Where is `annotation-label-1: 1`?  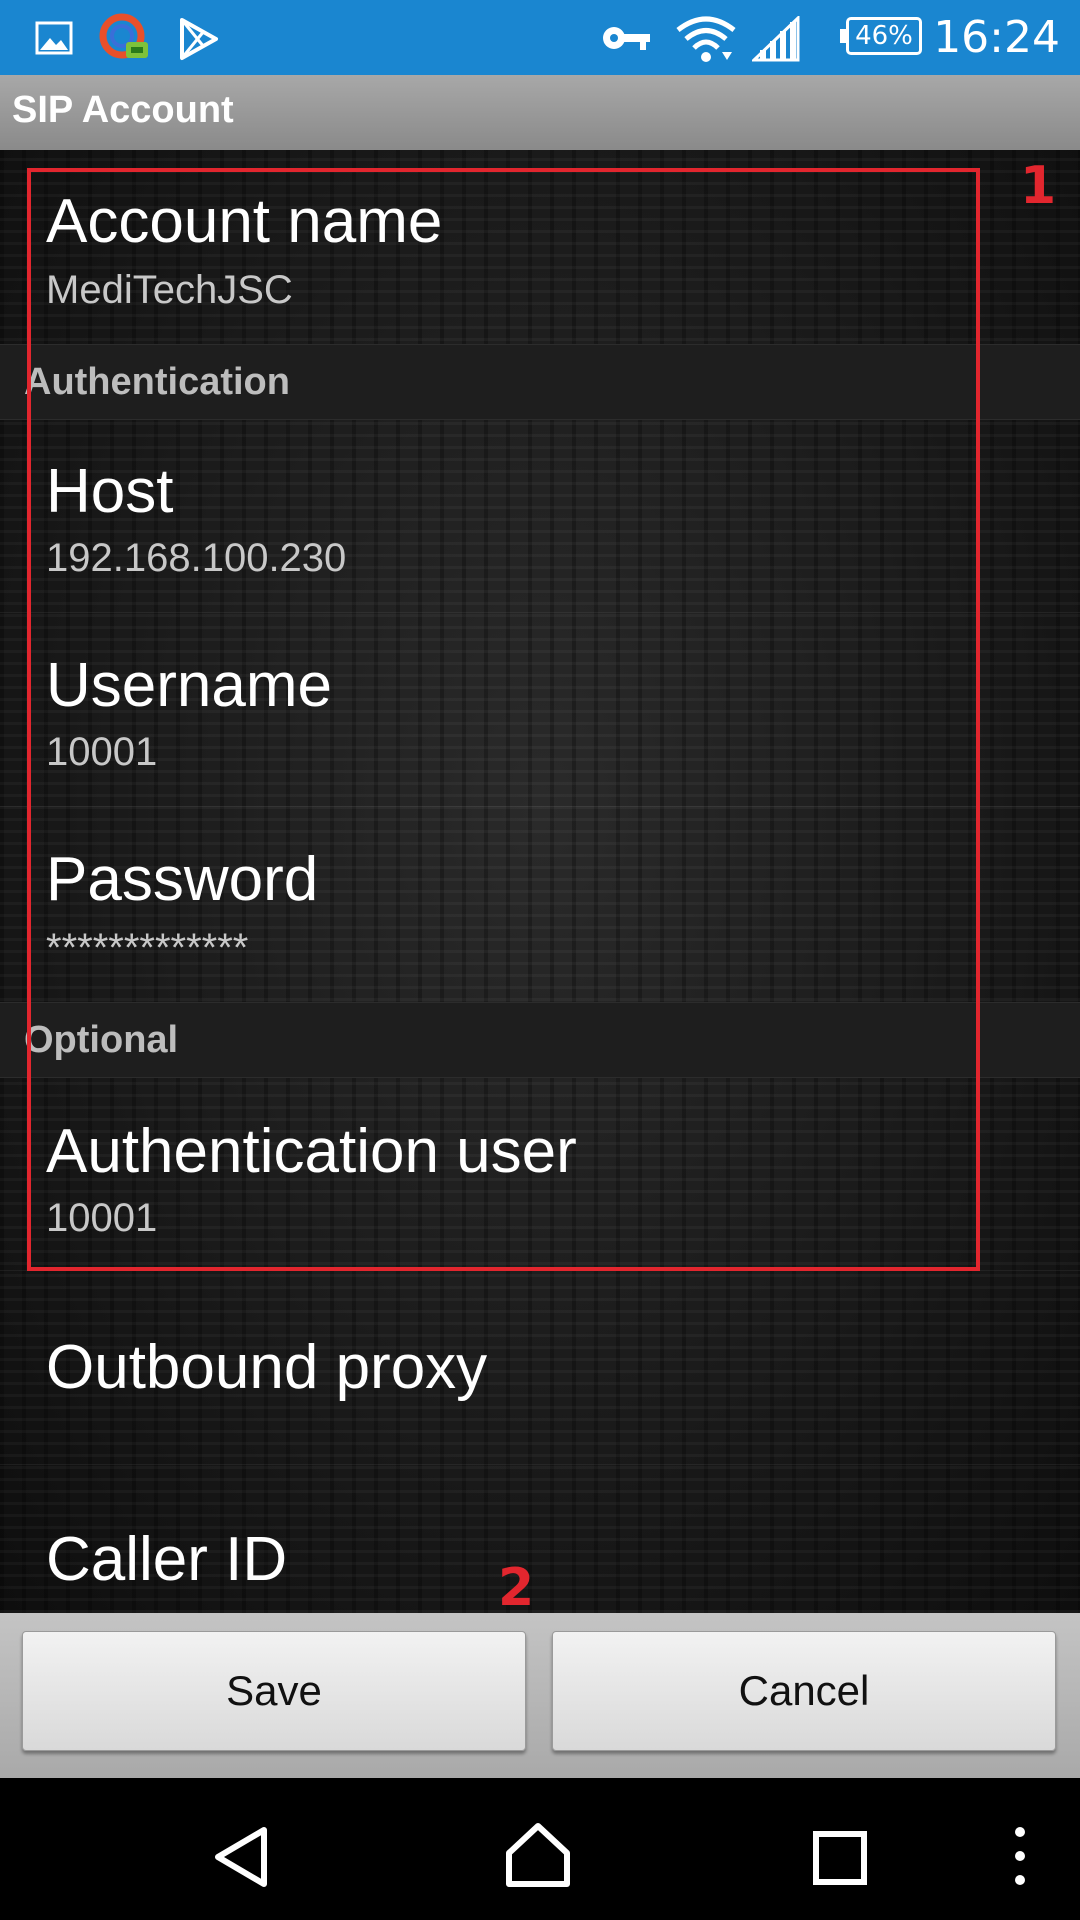
annotation-label-1: 1 is located at coordinates (1038, 186).